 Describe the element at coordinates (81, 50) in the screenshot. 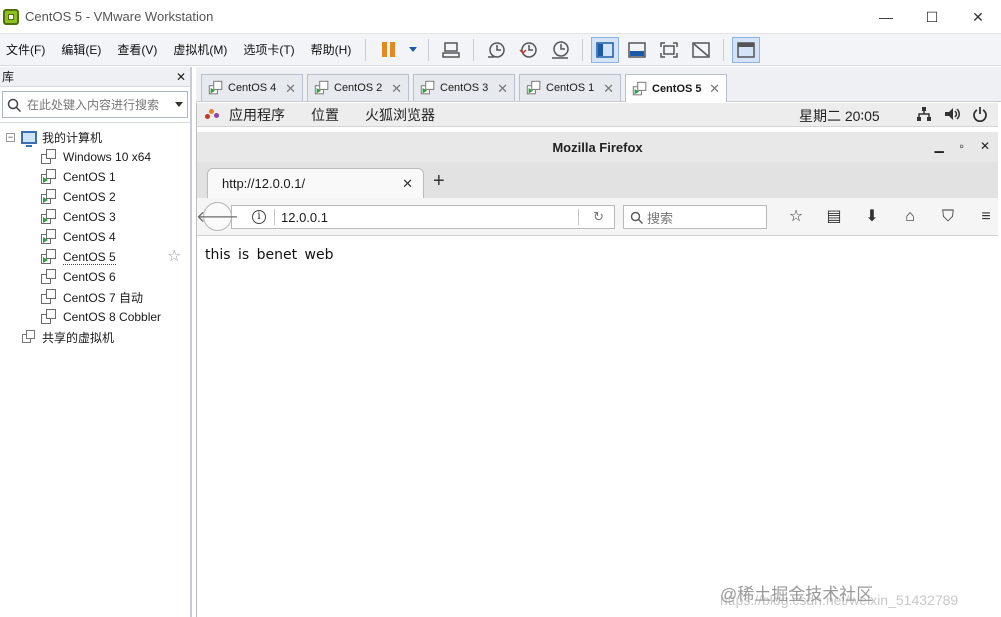

I see `menu-edit: 编辑(E)` at that location.